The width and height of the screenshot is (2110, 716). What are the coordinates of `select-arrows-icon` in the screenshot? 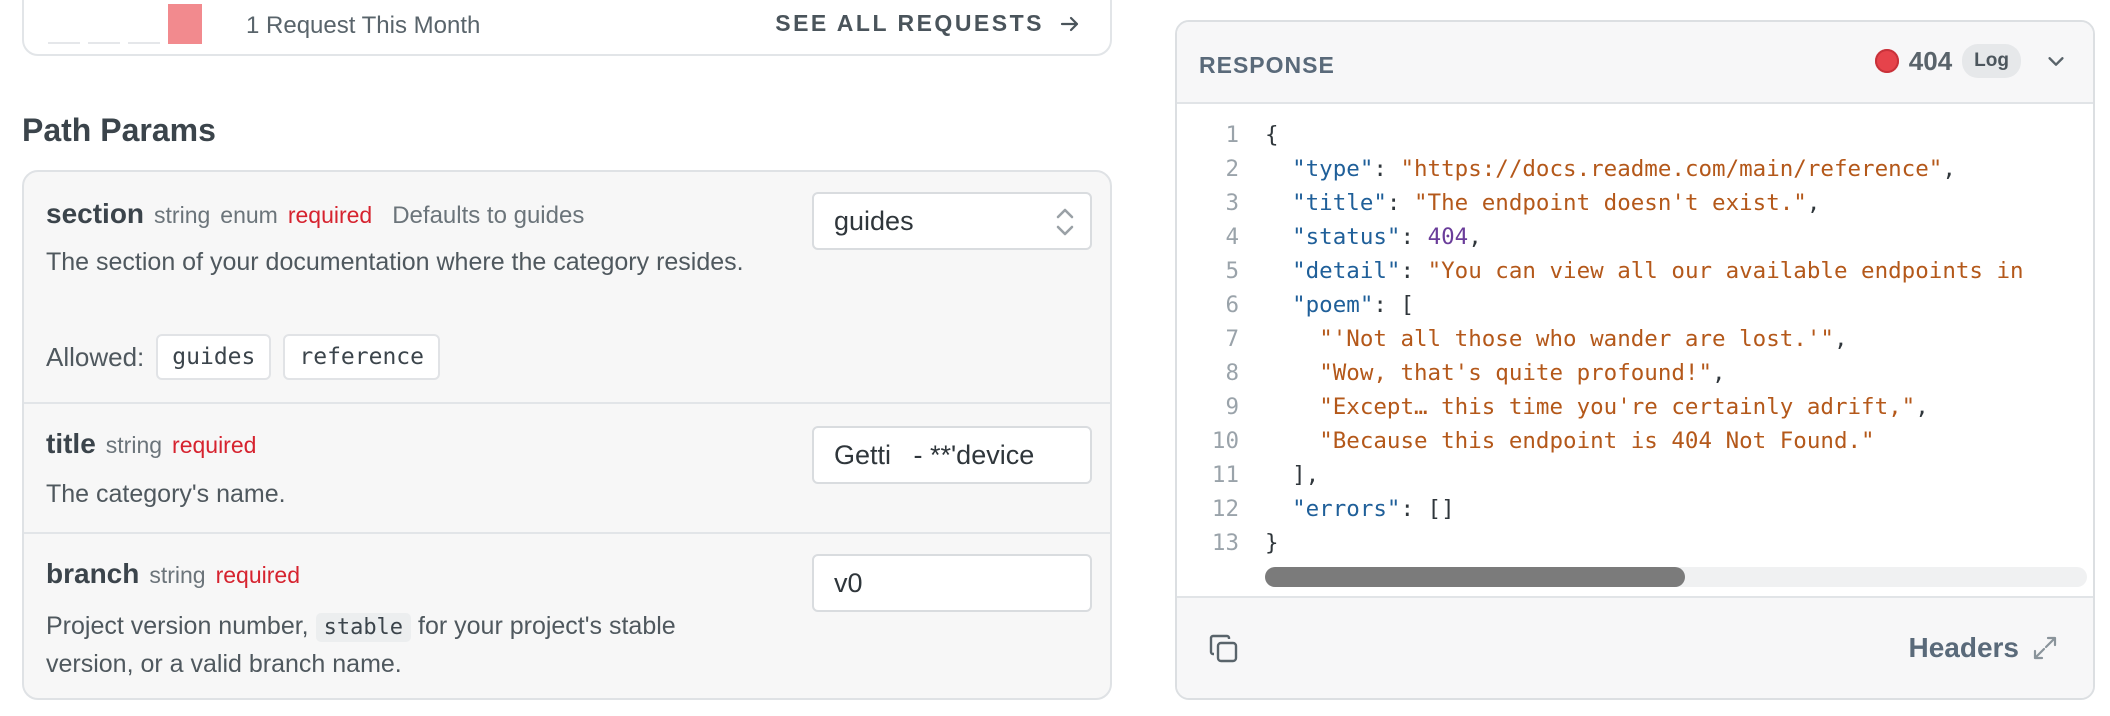 It's located at (1065, 222).